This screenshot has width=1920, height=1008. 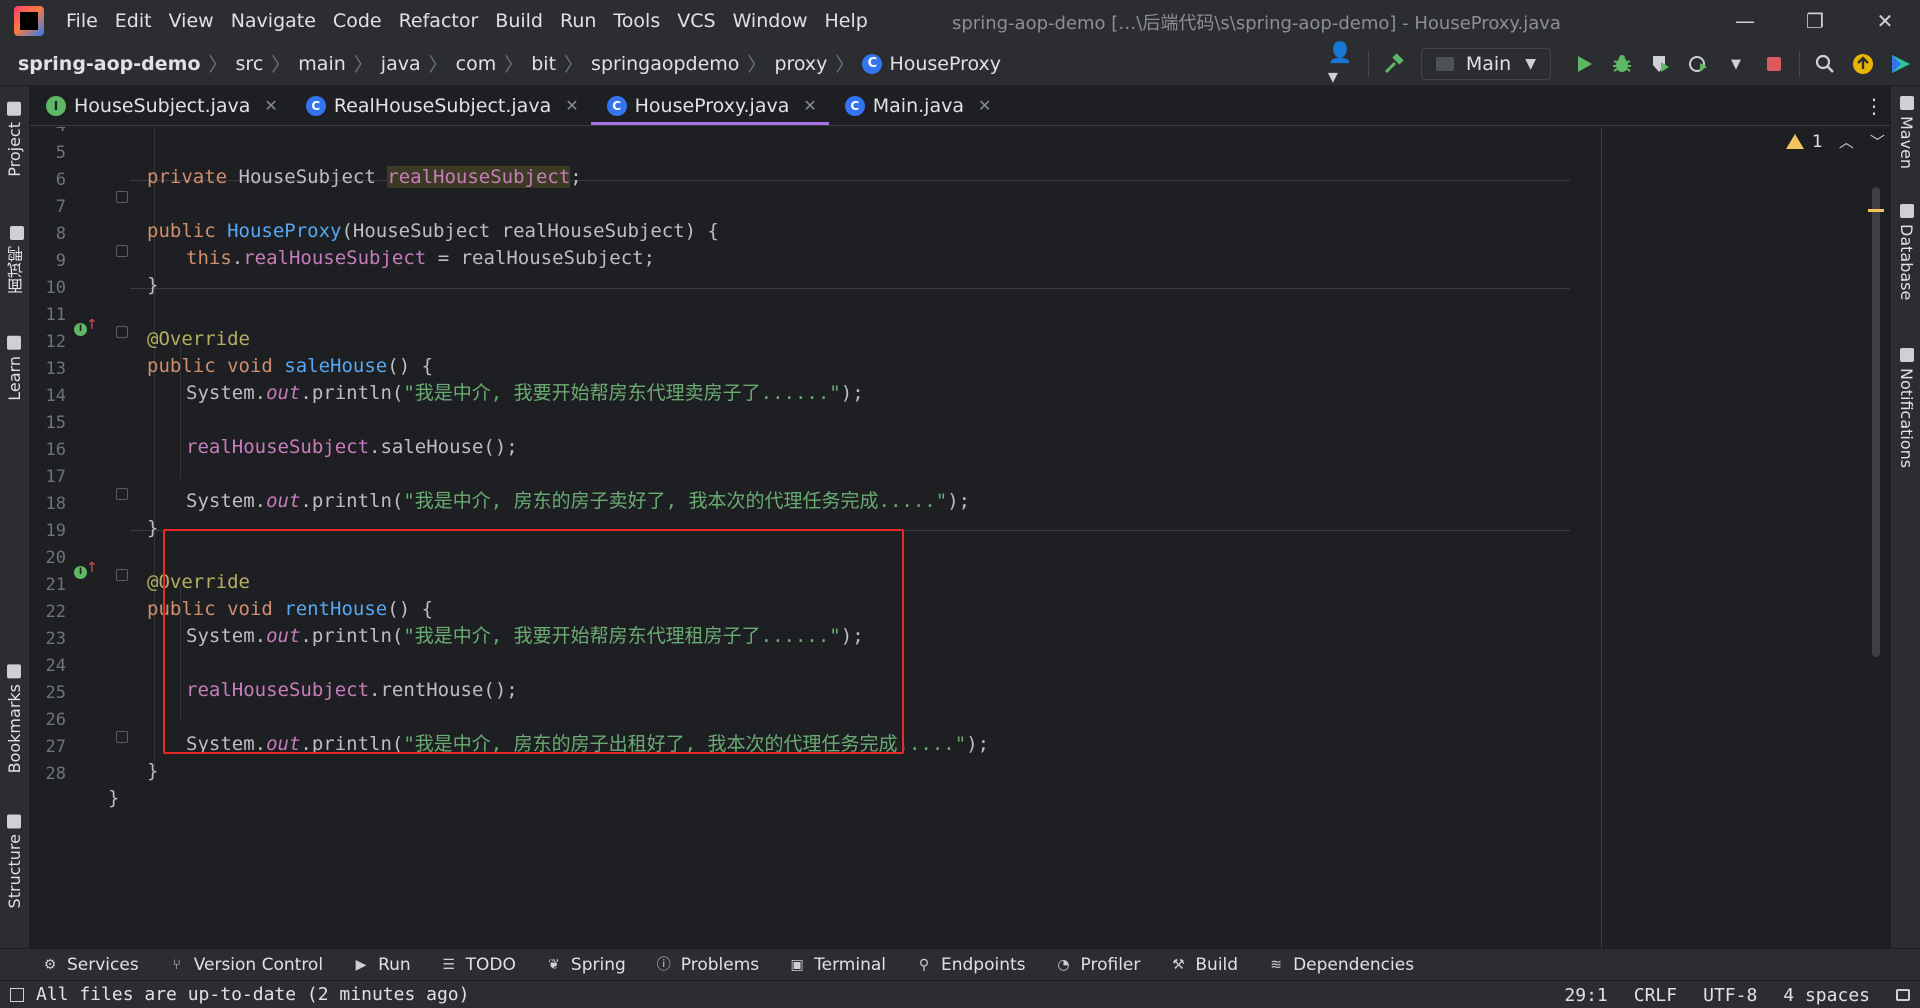 I want to click on coverage-icon, so click(x=1660, y=64).